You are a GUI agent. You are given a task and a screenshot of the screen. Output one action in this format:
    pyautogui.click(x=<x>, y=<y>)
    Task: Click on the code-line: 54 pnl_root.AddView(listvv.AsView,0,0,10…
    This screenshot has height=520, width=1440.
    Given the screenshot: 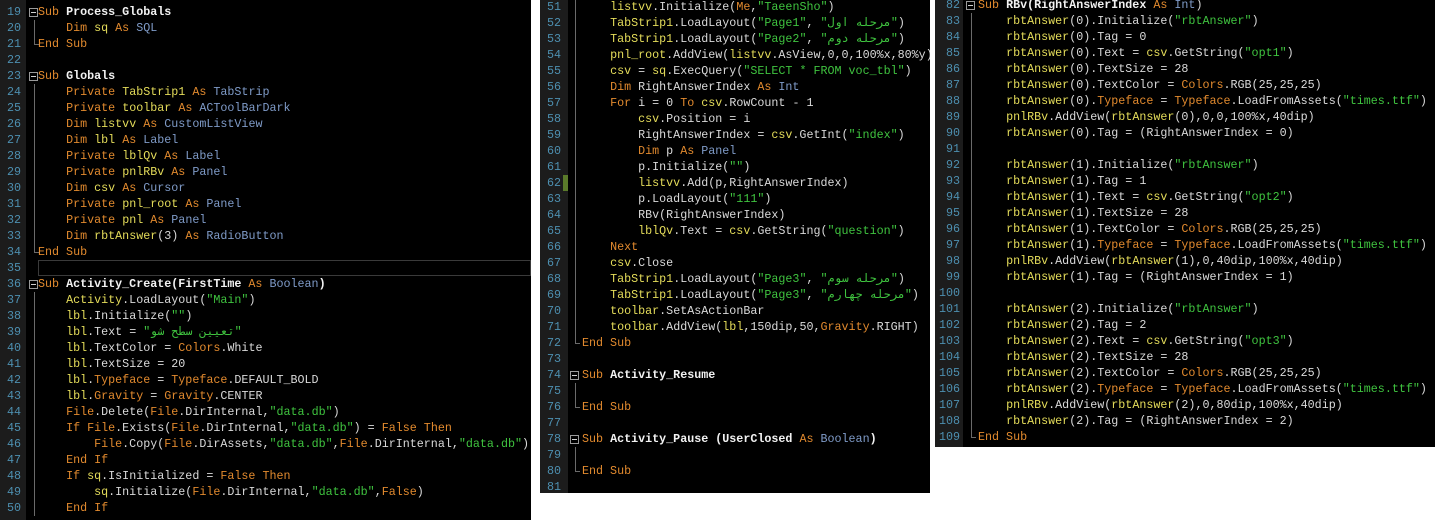 What is the action you would take?
    pyautogui.click(x=735, y=55)
    